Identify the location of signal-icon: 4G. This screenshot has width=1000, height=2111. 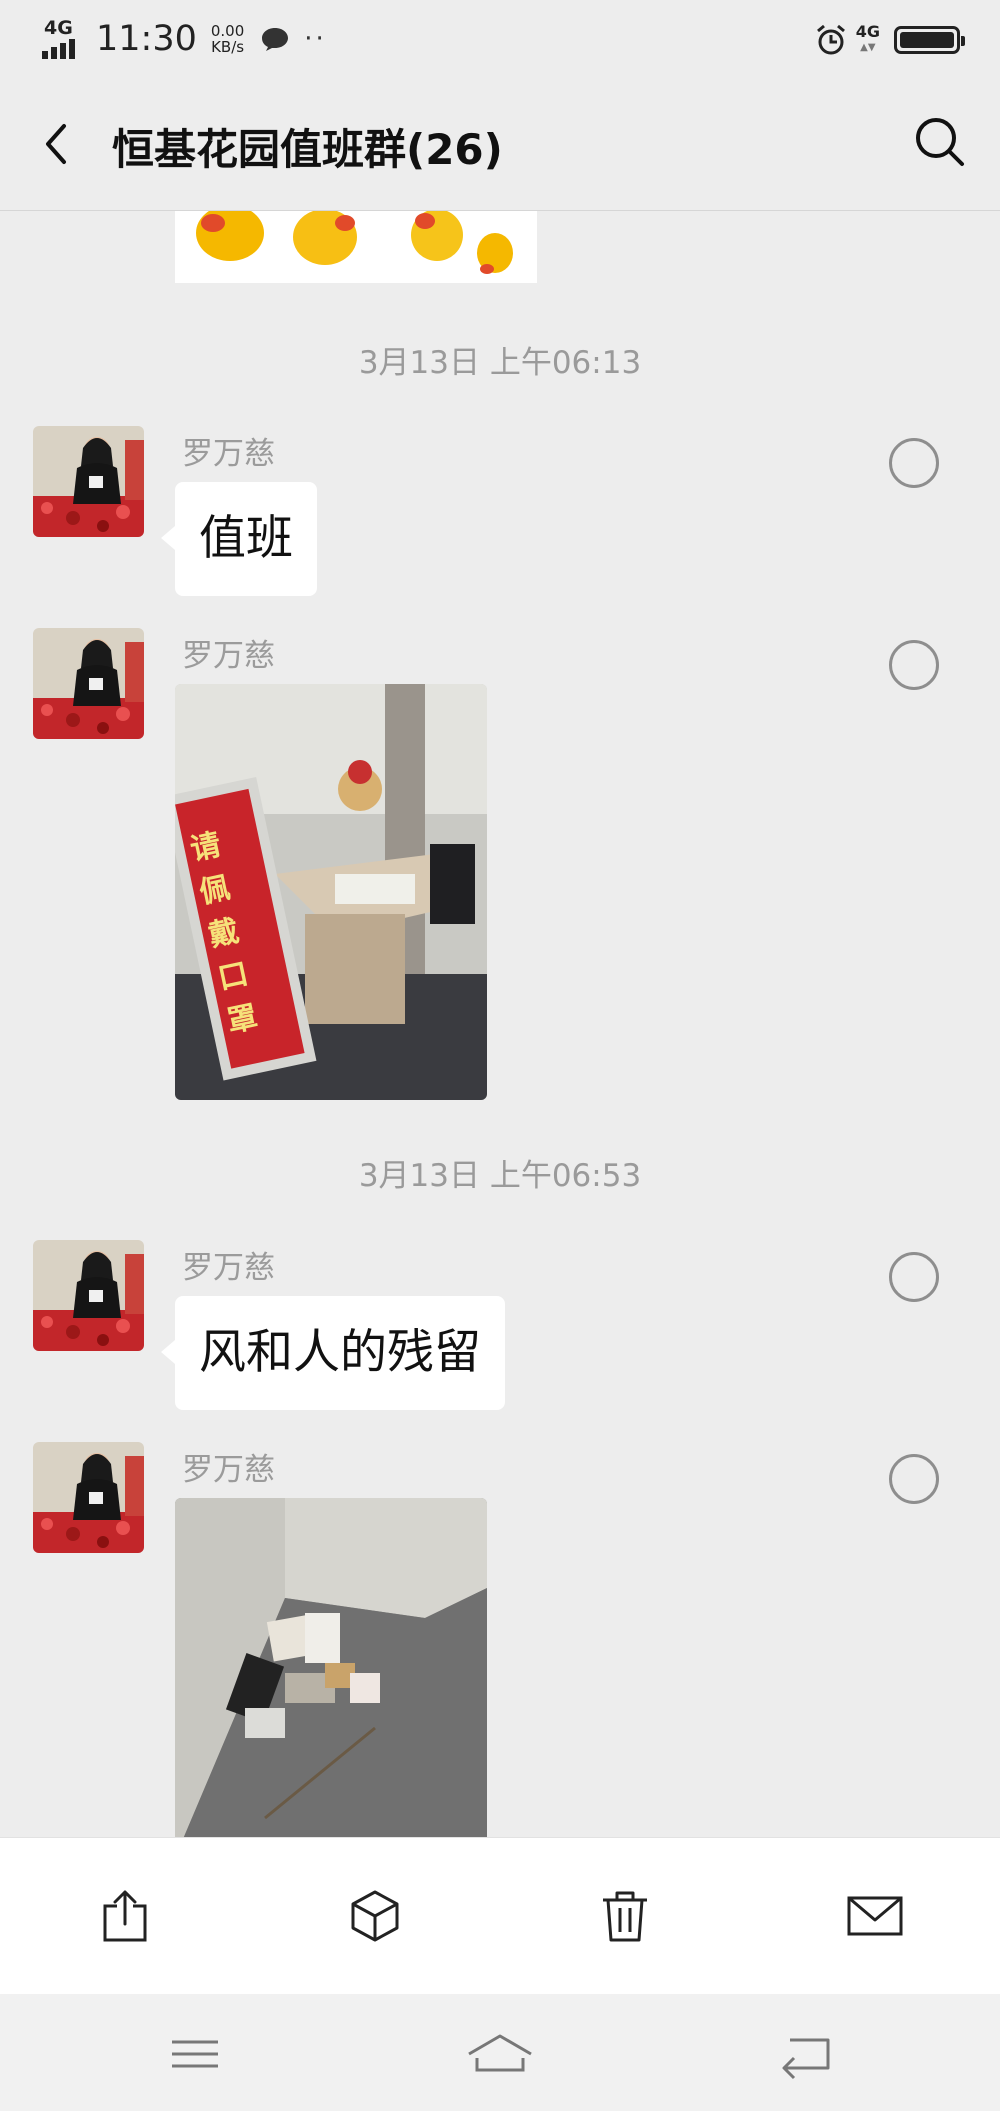
(67, 39).